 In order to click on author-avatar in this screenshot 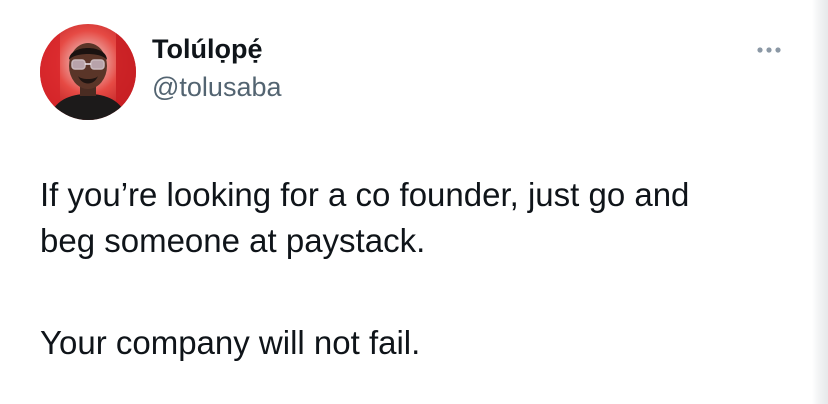, I will do `click(88, 72)`.